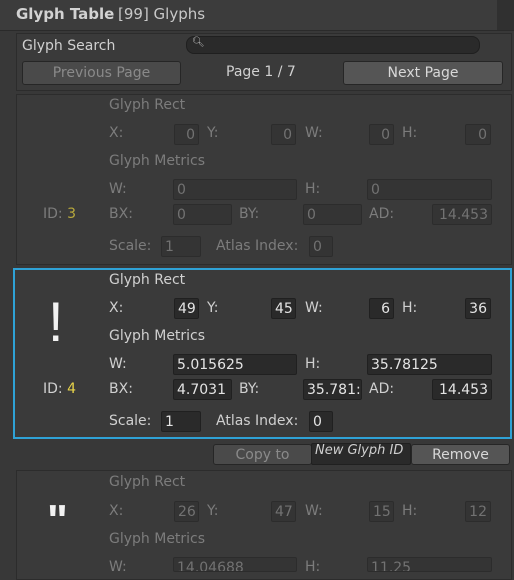  What do you see at coordinates (381, 308) in the screenshot?
I see `rect-w-field: 6` at bounding box center [381, 308].